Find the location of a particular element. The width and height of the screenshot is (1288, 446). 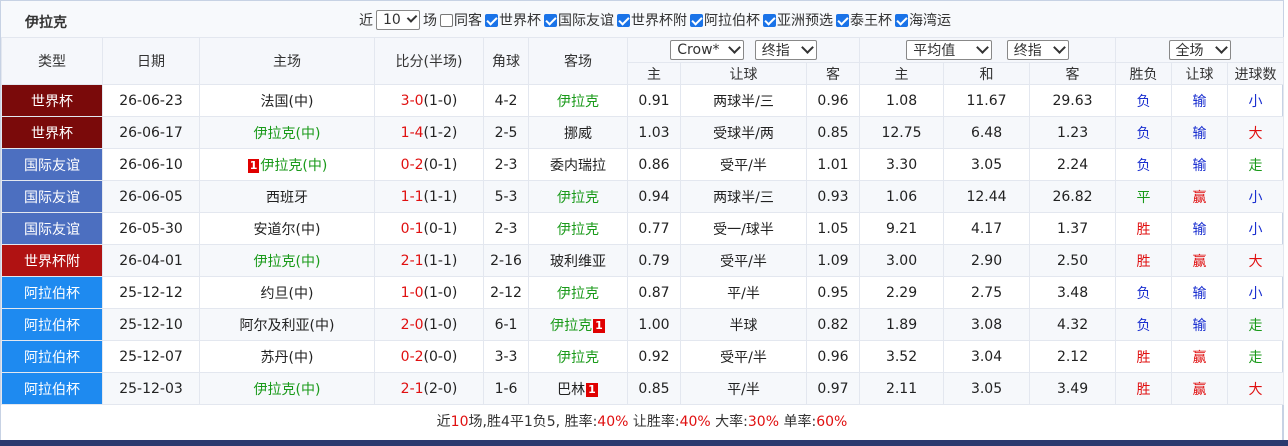

handicap-result: 赢 is located at coordinates (1200, 260).